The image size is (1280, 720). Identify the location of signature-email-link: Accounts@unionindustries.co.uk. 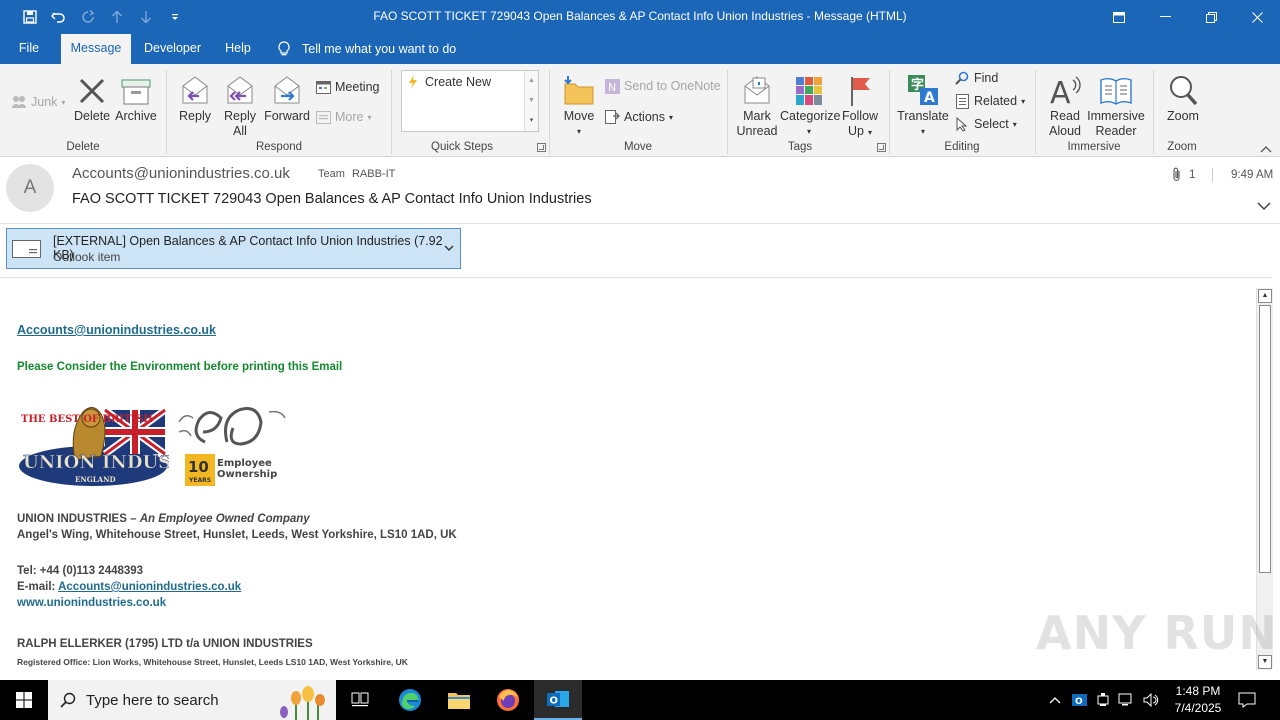
(149, 587).